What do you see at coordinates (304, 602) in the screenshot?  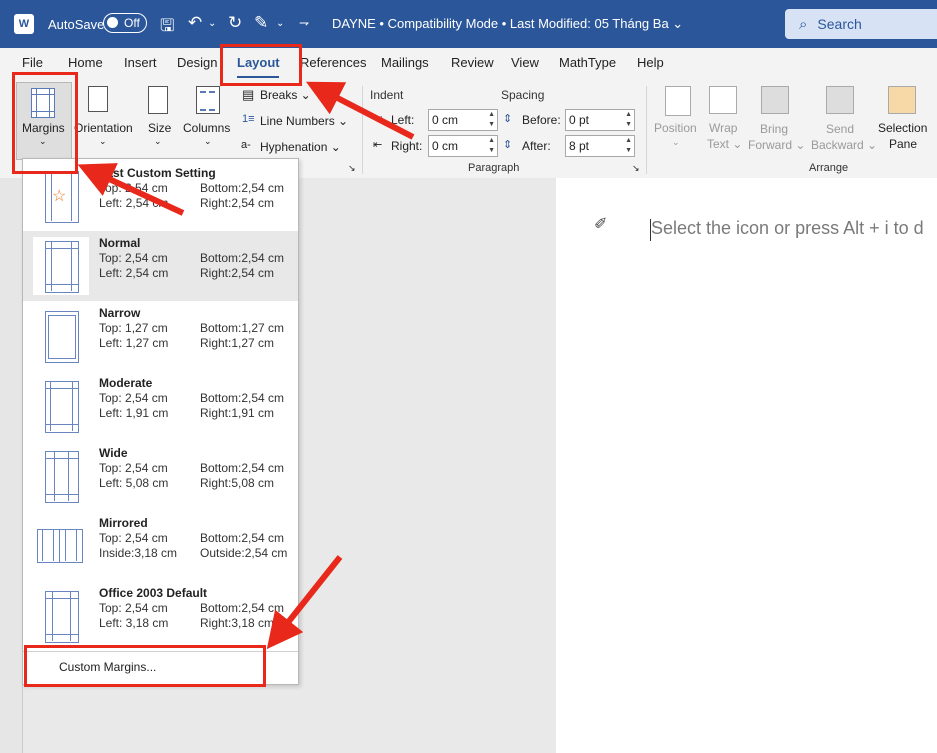 I see `arrow-to-custom-margins` at bounding box center [304, 602].